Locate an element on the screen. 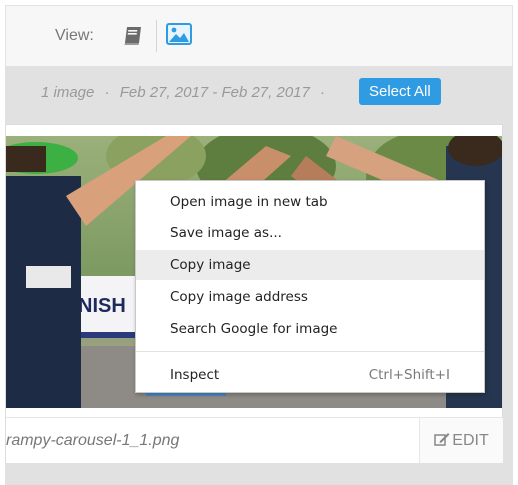  menu-item-shortcut: Ctrl+Shift+I is located at coordinates (409, 375).